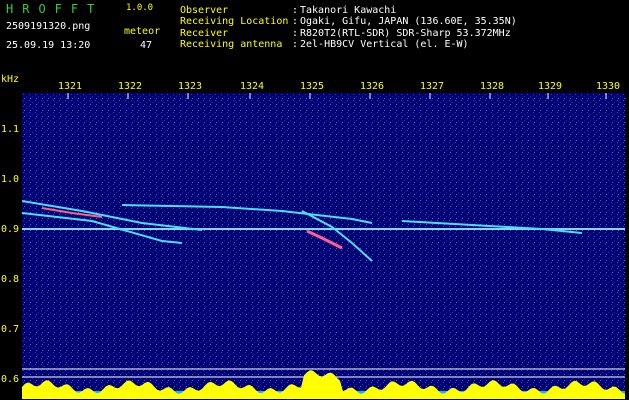  What do you see at coordinates (10, 379) in the screenshot?
I see `y-tick-label: 0.6` at bounding box center [10, 379].